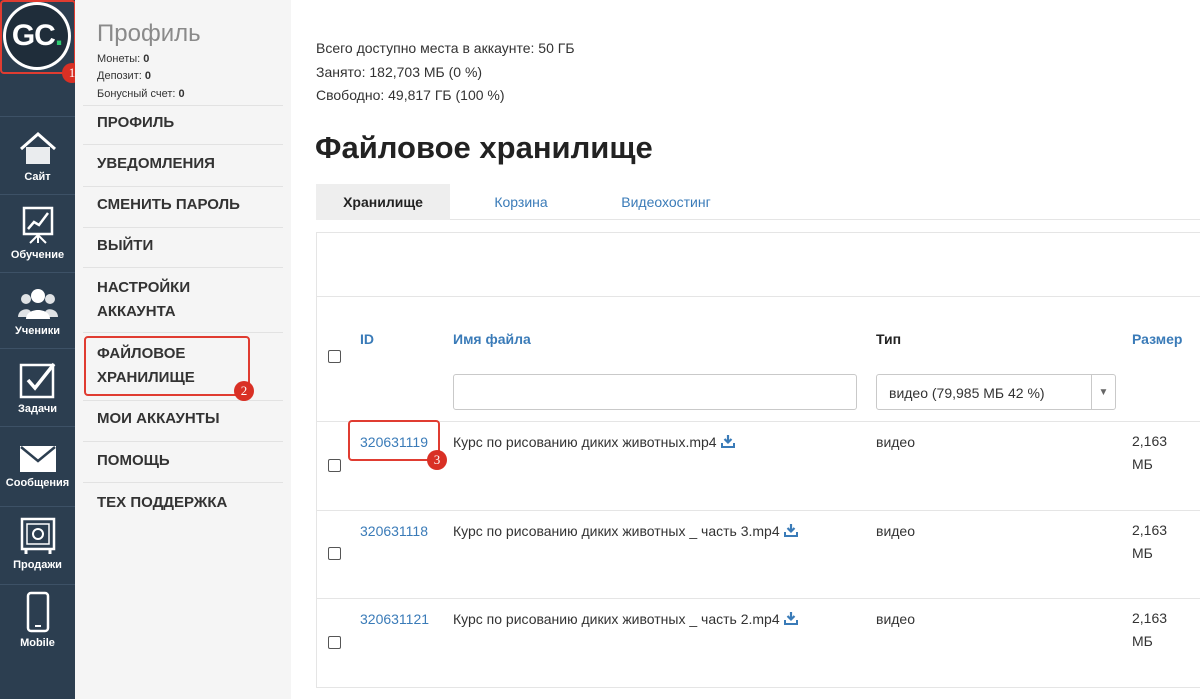  I want to click on chevron-down-icon: ▼, so click(1103, 392).